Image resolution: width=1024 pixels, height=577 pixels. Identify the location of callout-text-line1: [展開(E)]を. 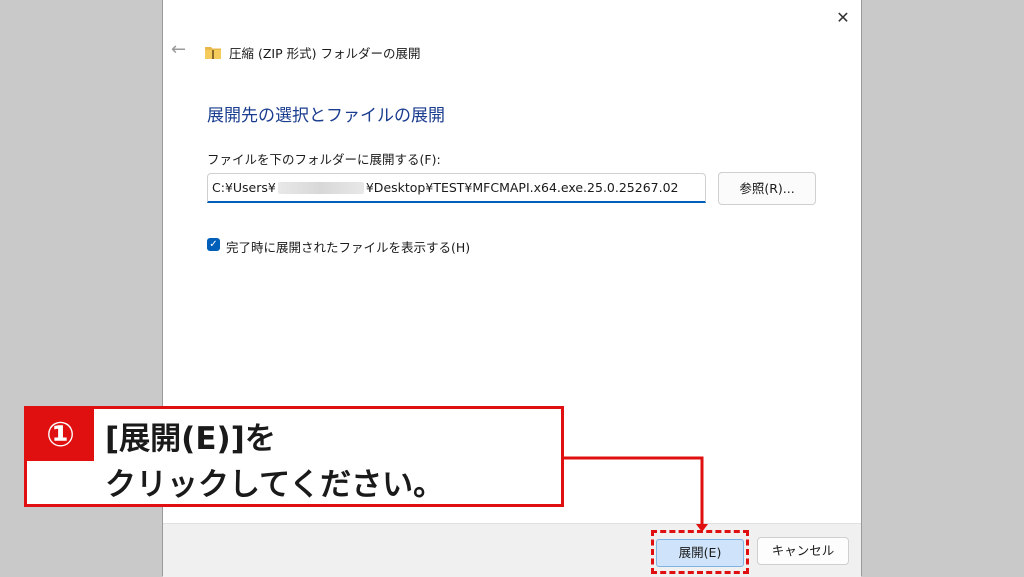
(190, 439).